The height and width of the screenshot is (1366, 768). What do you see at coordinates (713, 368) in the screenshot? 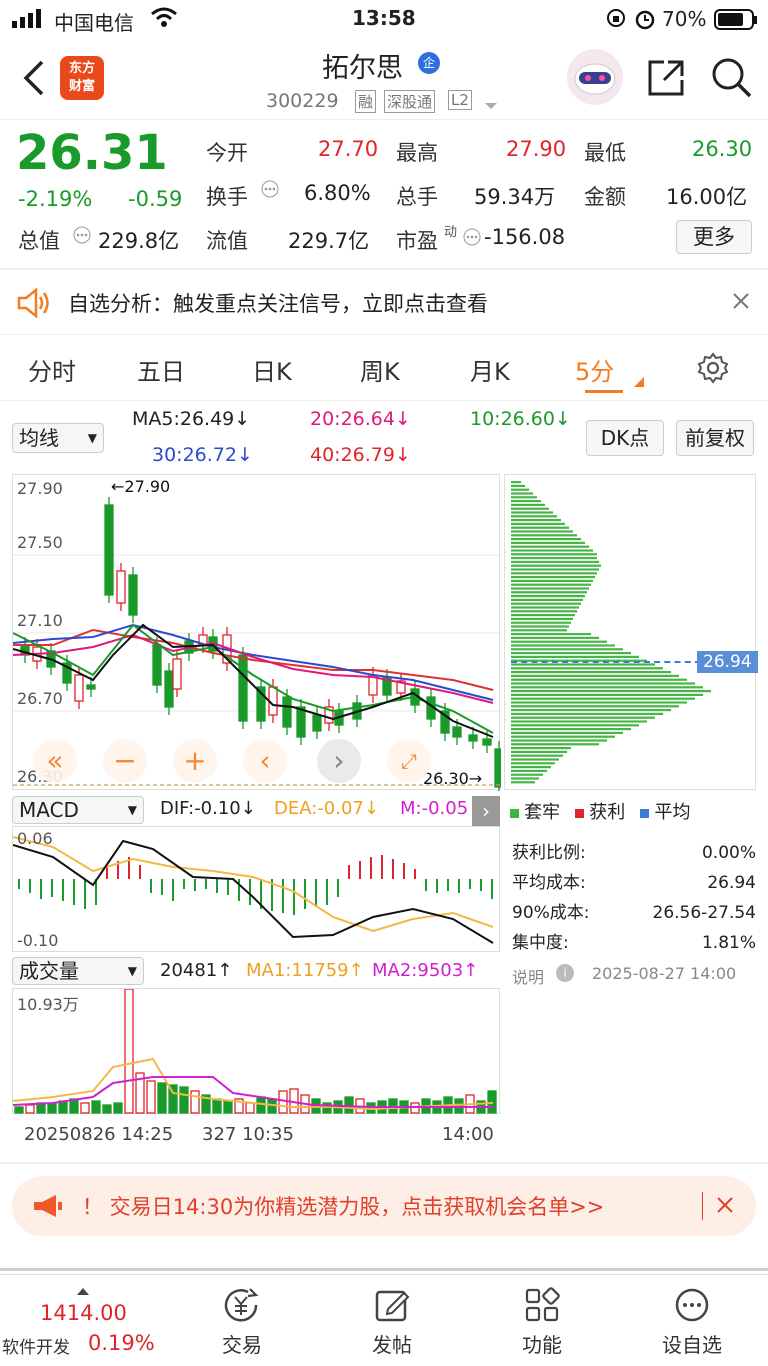
I see `settings-gear-icon` at bounding box center [713, 368].